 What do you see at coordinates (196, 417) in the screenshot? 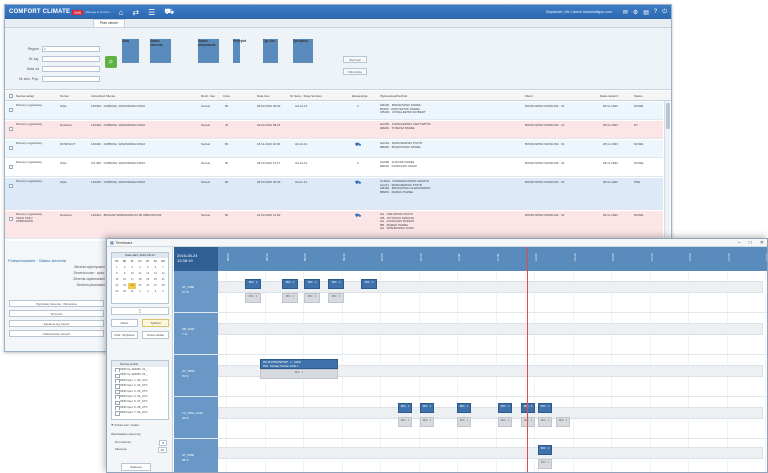
I see `resource-label: TC_2251_1040 36 %` at bounding box center [196, 417].